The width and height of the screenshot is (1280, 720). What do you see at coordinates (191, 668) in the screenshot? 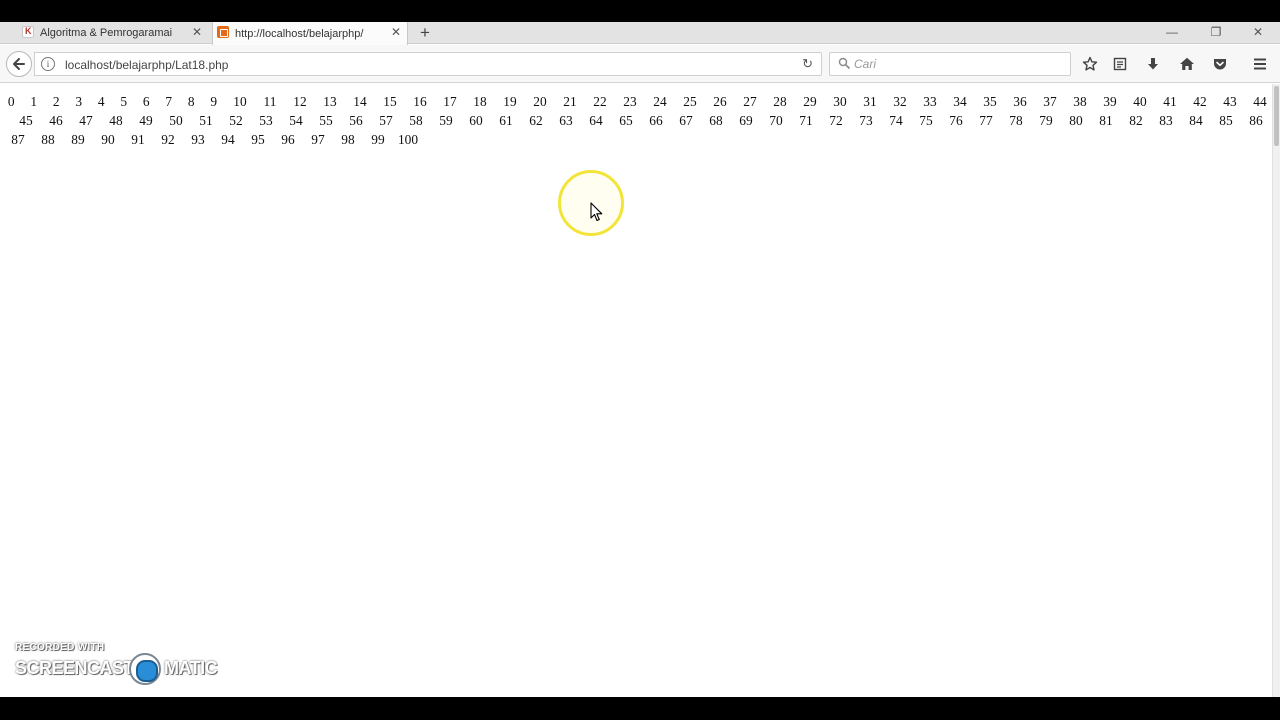
I see `watermark-brand-right: MATIC` at bounding box center [191, 668].